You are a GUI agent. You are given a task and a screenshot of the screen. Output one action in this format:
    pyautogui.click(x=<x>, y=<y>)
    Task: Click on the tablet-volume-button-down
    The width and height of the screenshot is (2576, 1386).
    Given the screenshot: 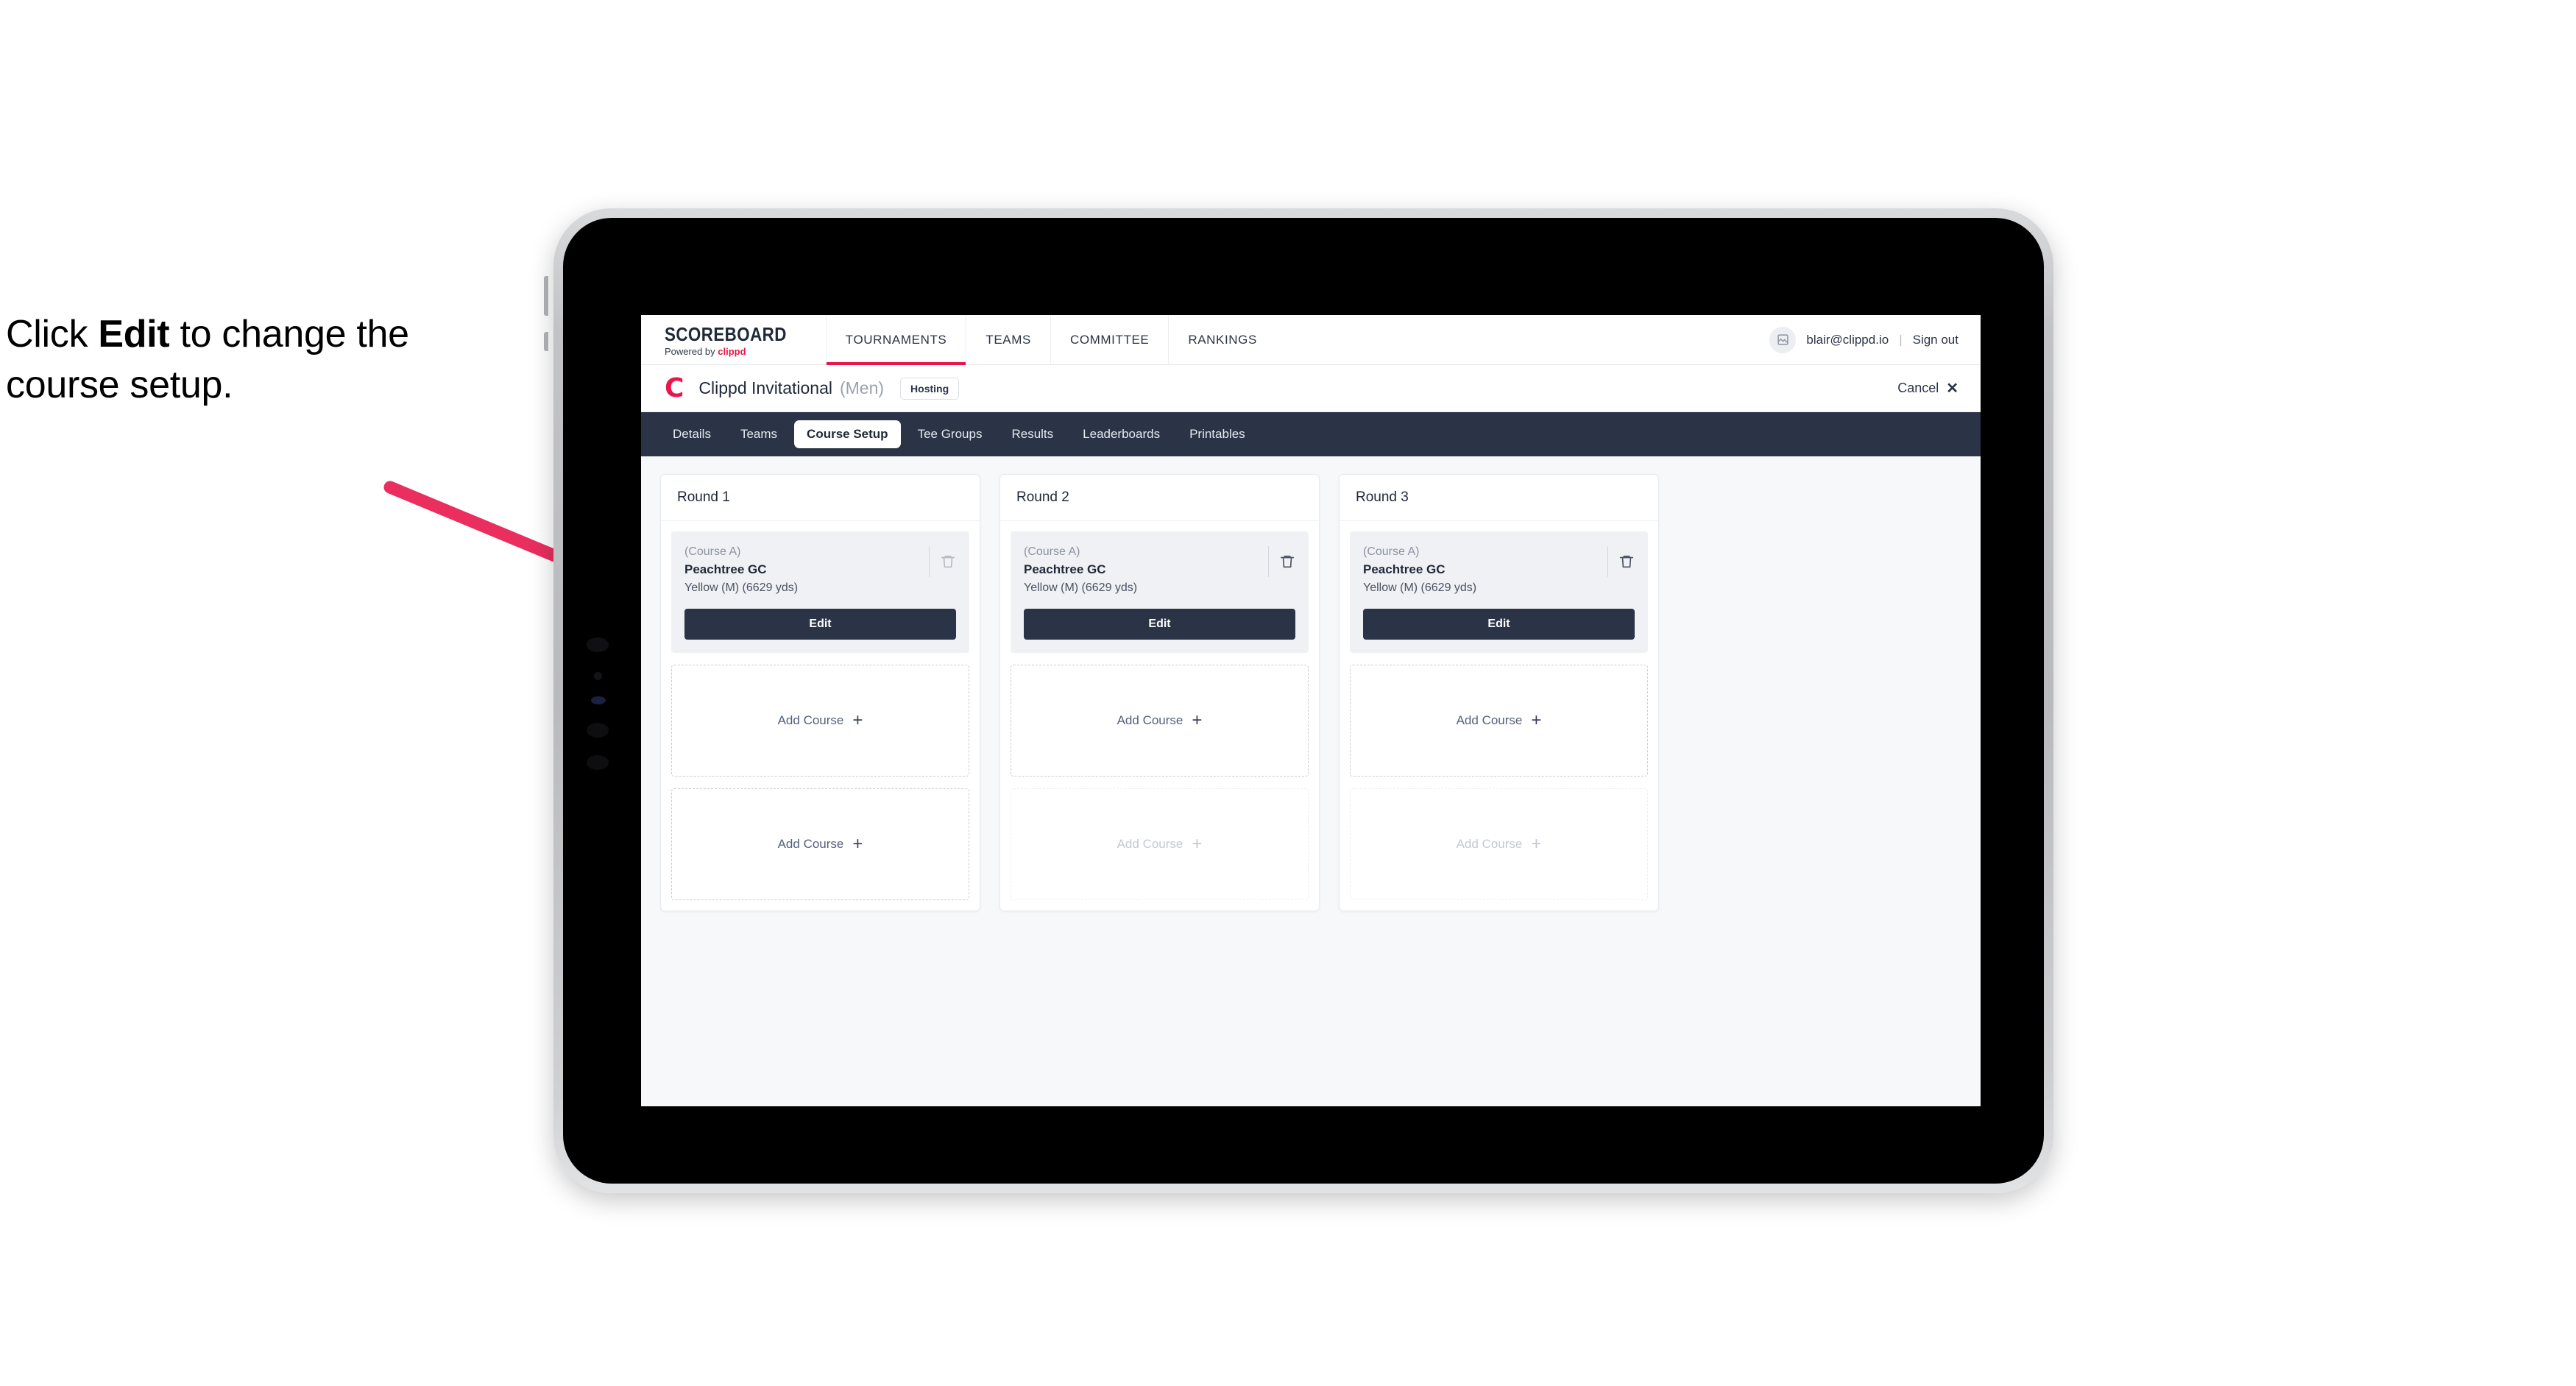 What is the action you would take?
    pyautogui.click(x=546, y=342)
    